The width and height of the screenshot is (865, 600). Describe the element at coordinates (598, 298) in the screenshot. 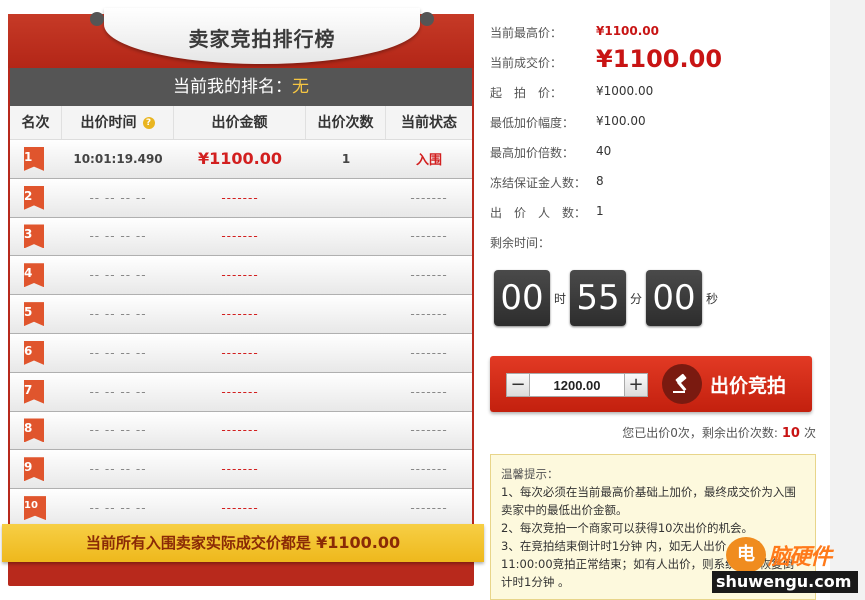

I see `timer-minutes: 55` at that location.